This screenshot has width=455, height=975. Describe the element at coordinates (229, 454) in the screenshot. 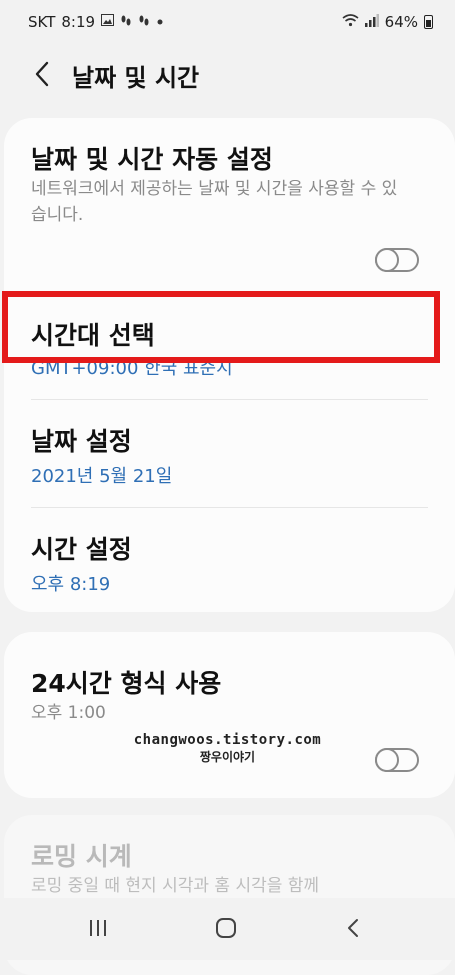

I see `date-row: 날짜 설정 2021년 5월 21일` at that location.